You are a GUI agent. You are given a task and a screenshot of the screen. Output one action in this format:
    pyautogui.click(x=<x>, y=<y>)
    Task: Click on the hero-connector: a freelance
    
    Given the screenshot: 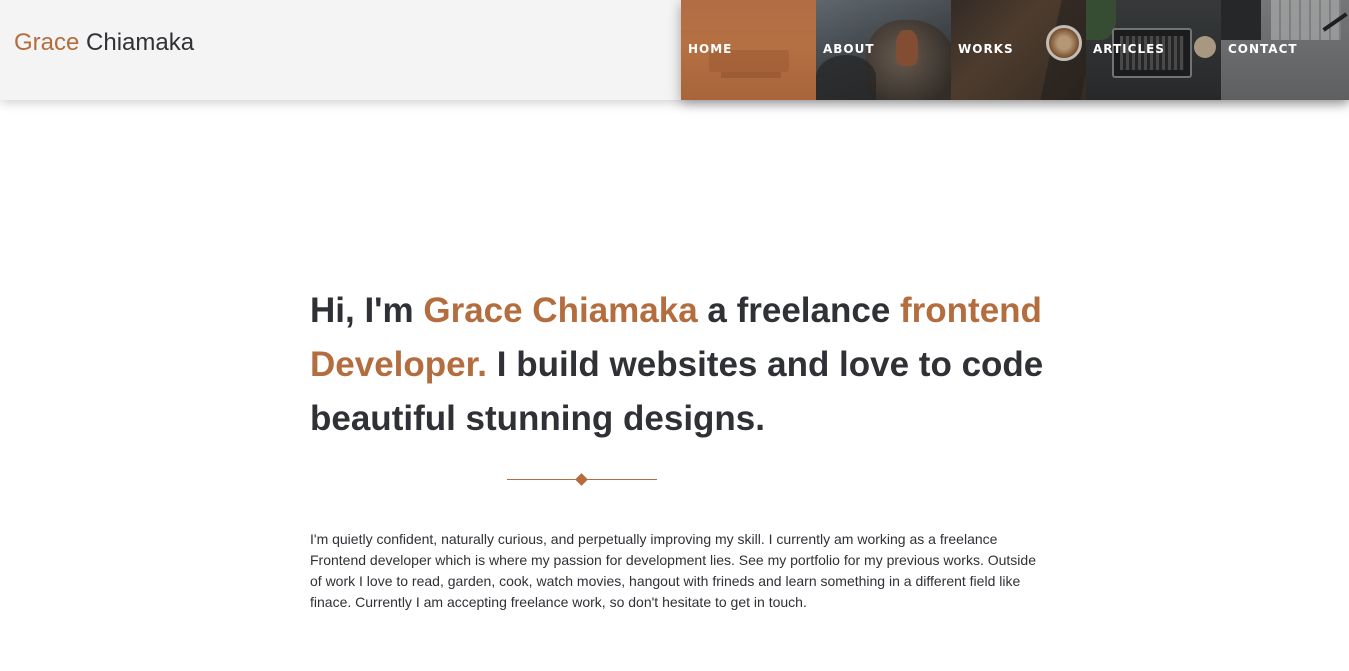 What is the action you would take?
    pyautogui.click(x=799, y=310)
    